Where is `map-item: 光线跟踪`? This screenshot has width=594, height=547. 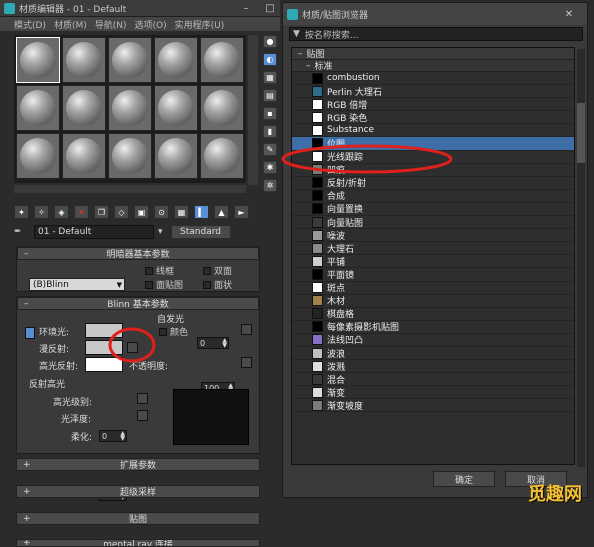
map-item: 光线跟踪 is located at coordinates (433, 157).